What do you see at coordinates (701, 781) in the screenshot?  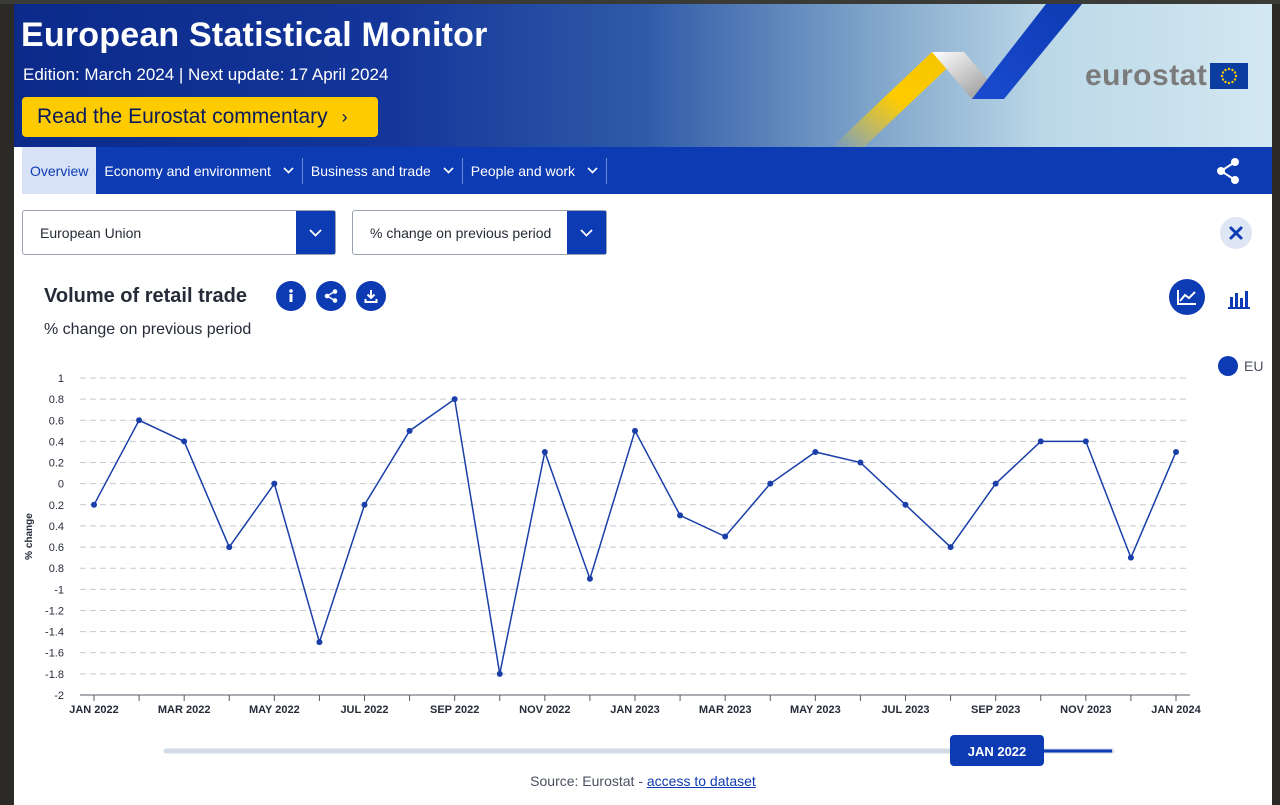 I see `dataset-link: access to dataset` at bounding box center [701, 781].